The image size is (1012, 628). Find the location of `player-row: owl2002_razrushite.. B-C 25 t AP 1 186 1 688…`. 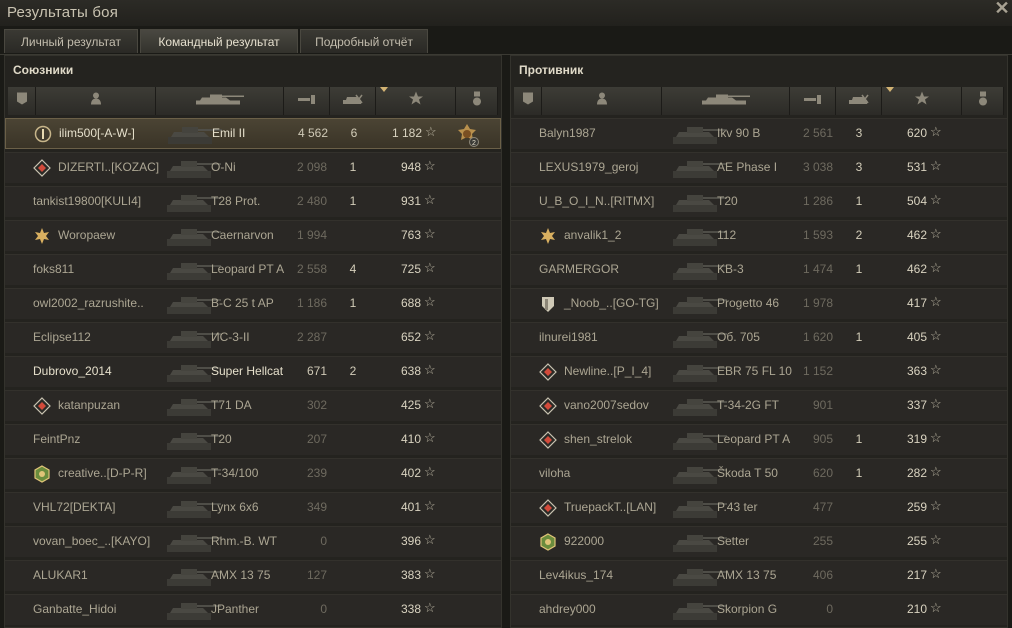

player-row: owl2002_razrushite.. B-C 25 t AP 1 186 1 688… is located at coordinates (253, 303).